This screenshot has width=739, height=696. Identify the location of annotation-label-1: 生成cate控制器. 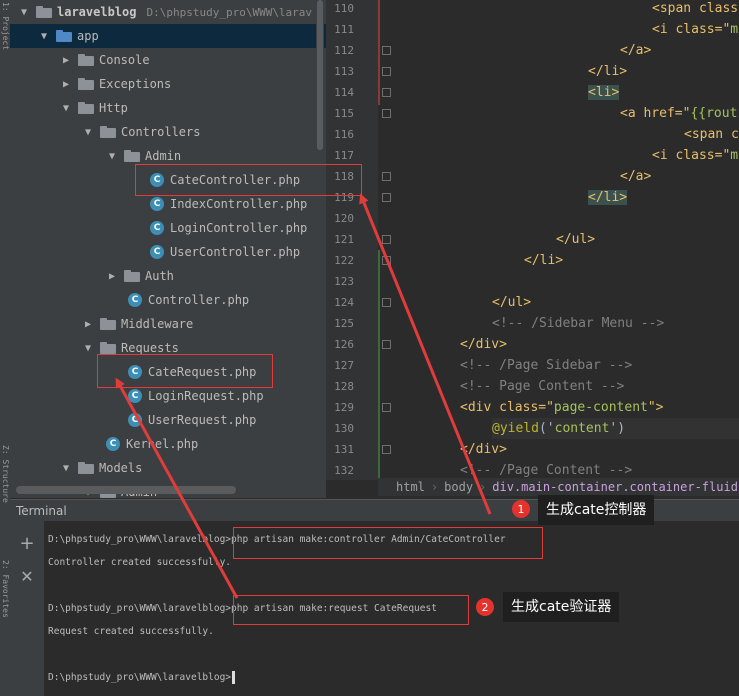
(596, 510).